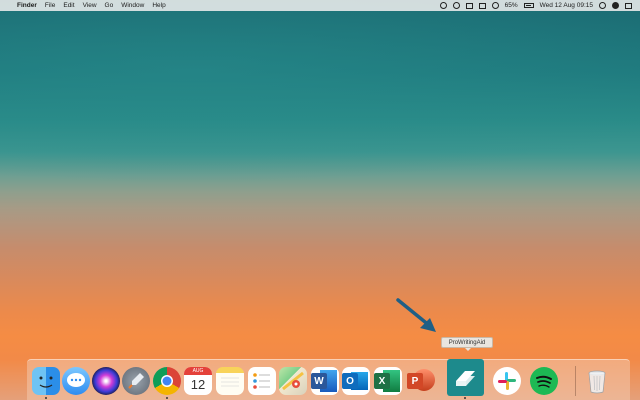  What do you see at coordinates (495, 5) in the screenshot?
I see `wifi-icon` at bounding box center [495, 5].